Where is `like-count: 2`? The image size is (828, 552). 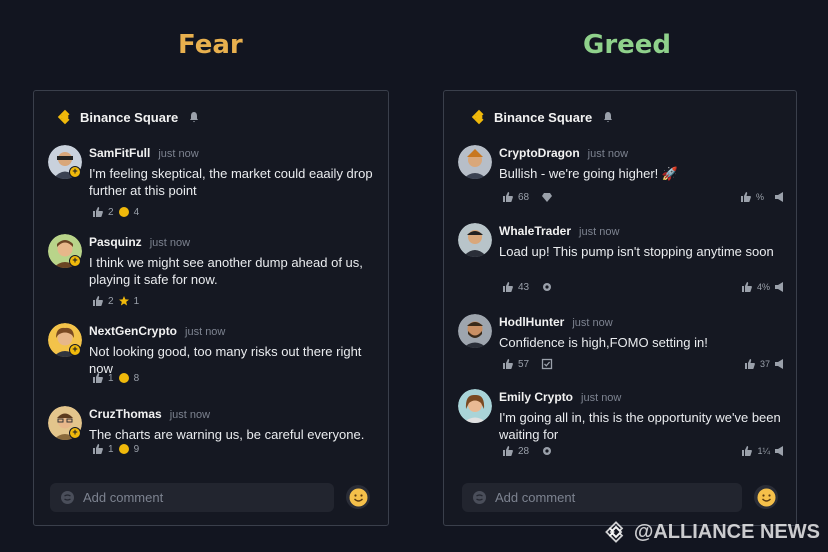
like-count: 2 is located at coordinates (111, 212).